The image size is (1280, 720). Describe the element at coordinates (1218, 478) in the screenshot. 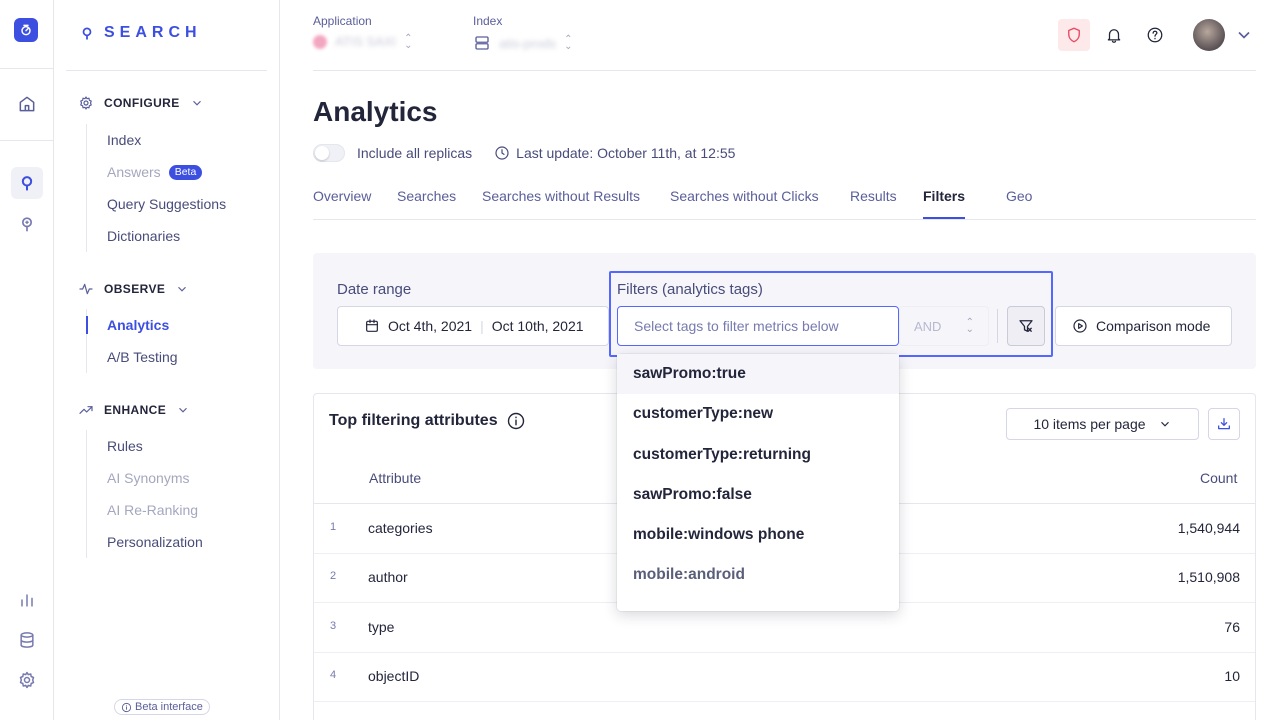

I see `column-header-count: Count` at that location.